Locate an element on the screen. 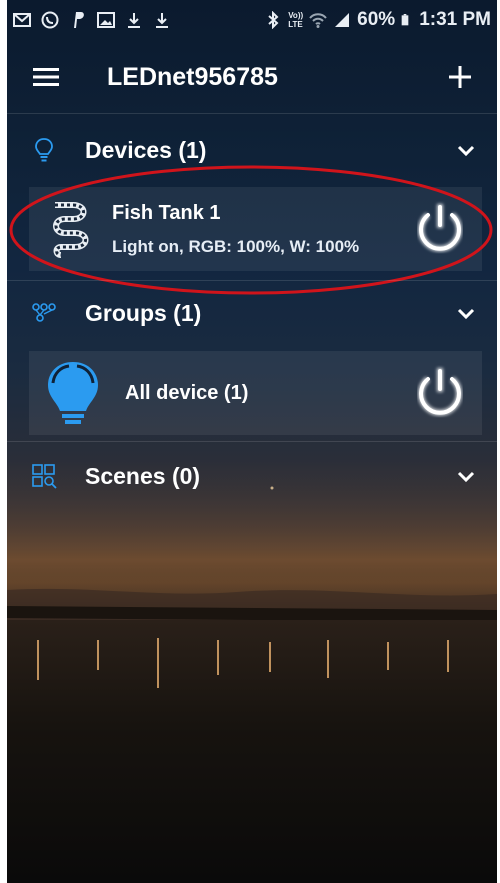  menu-button is located at coordinates (46, 77).